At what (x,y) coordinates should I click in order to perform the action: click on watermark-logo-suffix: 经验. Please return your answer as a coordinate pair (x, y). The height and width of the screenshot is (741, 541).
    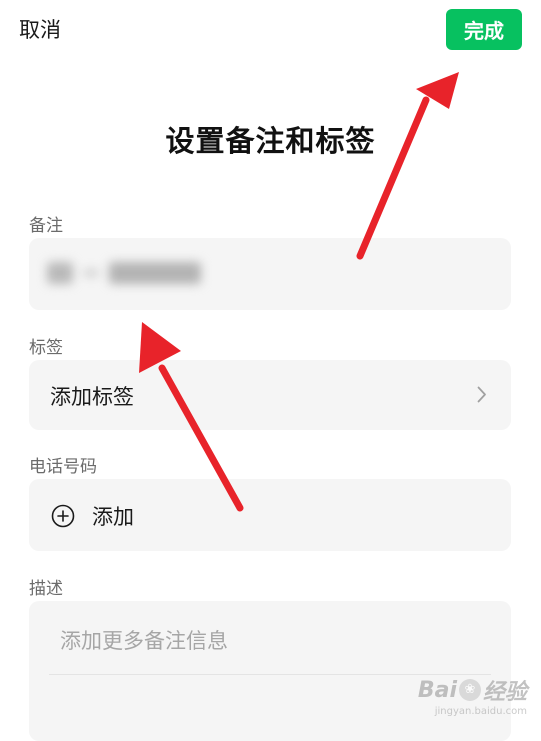
    Looking at the image, I should click on (504, 692).